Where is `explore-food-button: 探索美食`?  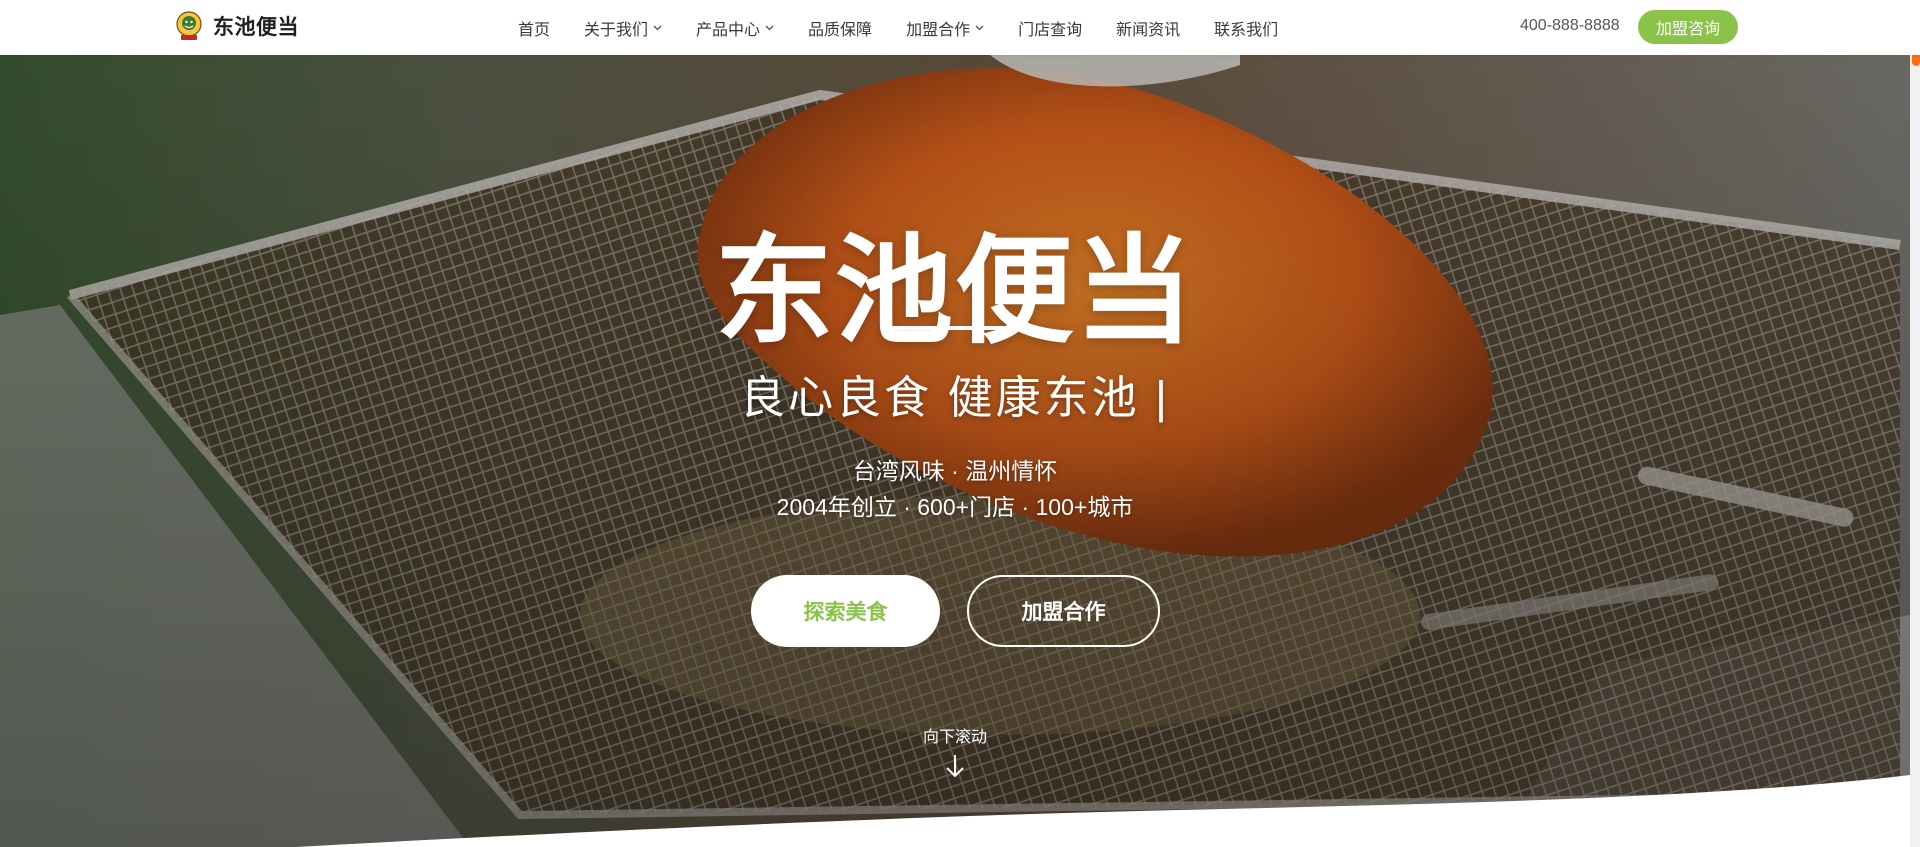 explore-food-button: 探索美食 is located at coordinates (845, 611).